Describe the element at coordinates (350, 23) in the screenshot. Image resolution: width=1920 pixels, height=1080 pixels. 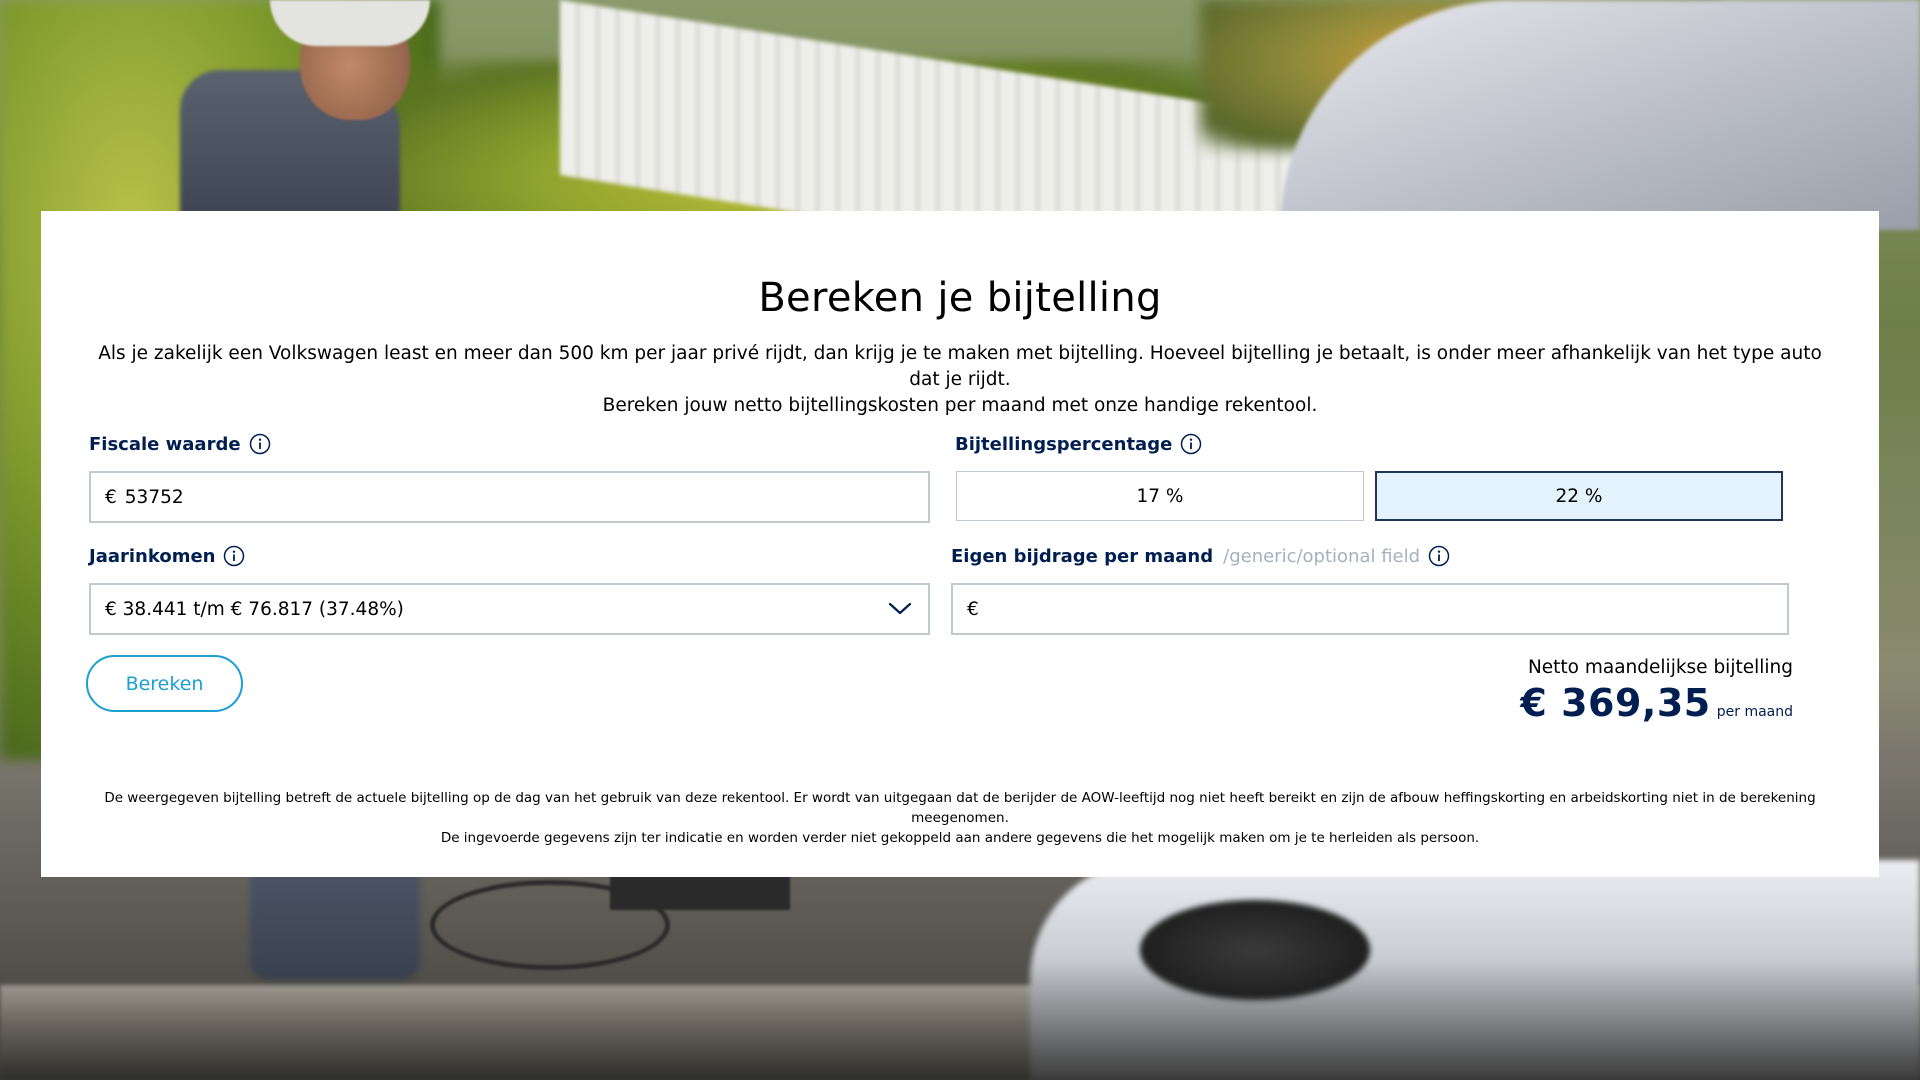
I see `background-person-cap` at that location.